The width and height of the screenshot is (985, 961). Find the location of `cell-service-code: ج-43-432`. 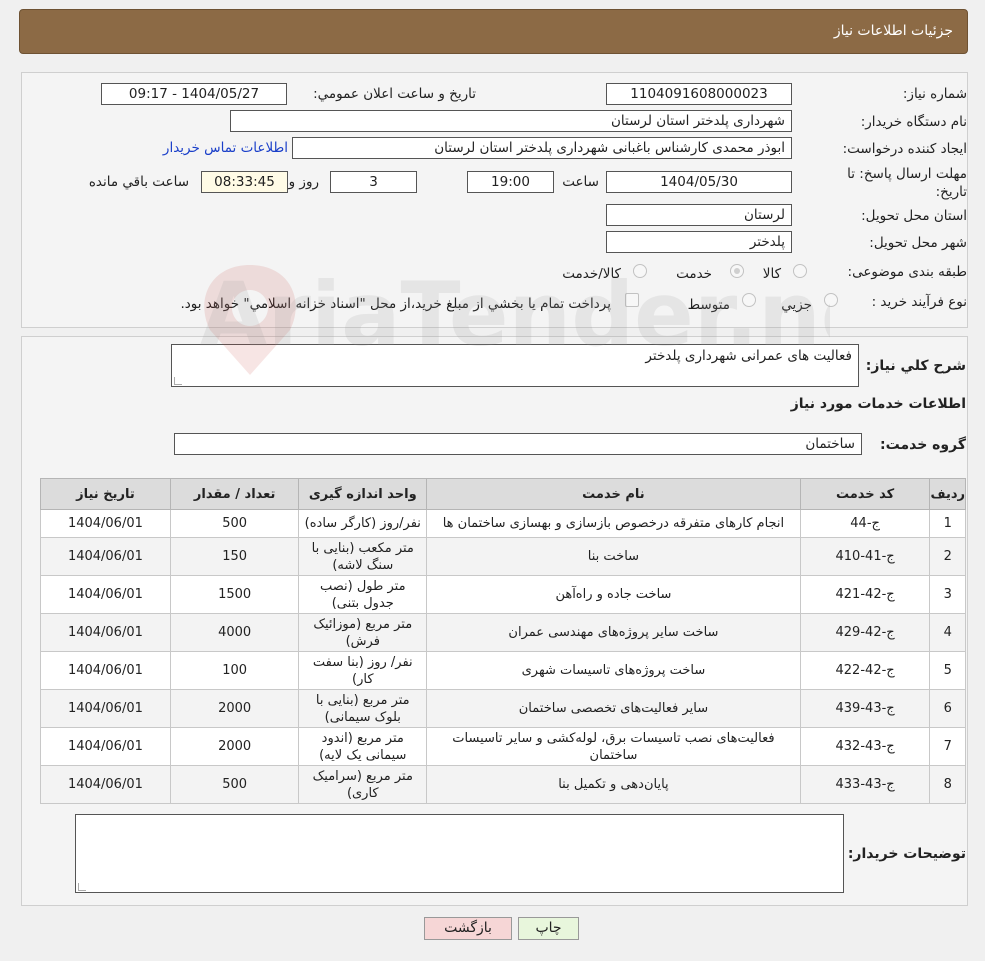

cell-service-code: ج-43-432 is located at coordinates (865, 746).